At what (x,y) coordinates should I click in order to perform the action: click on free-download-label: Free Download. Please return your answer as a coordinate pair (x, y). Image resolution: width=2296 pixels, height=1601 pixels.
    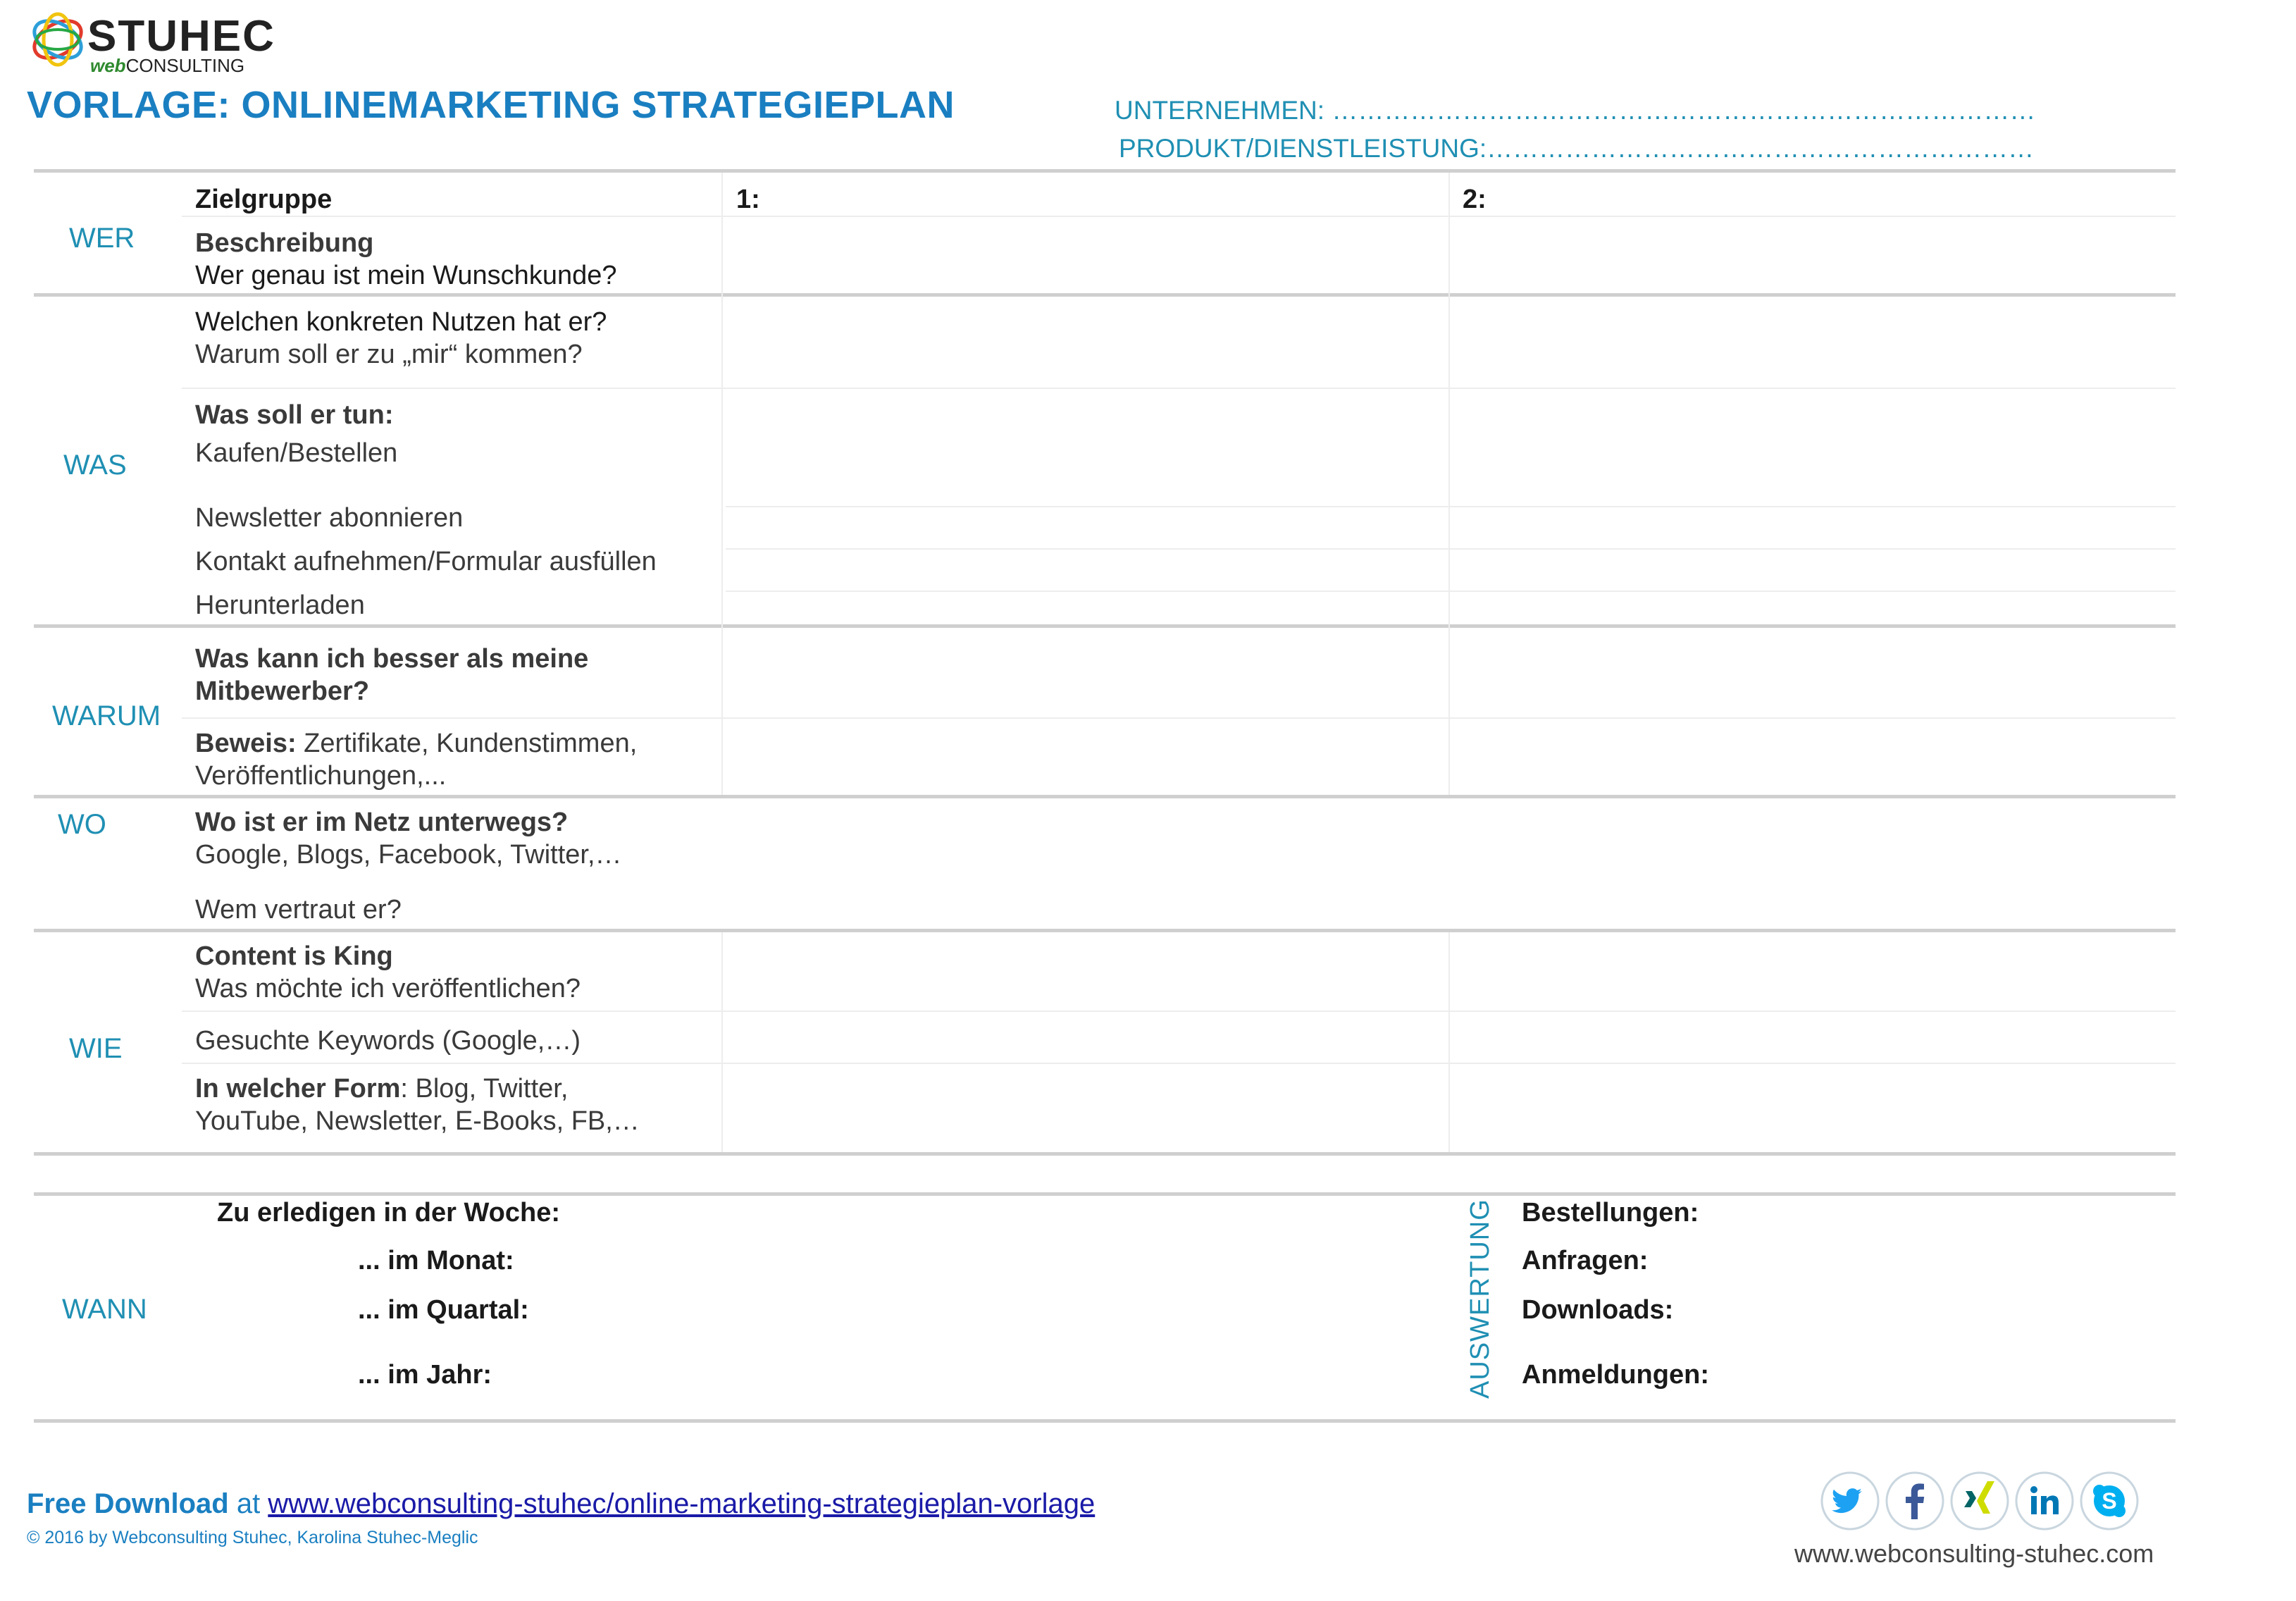
    Looking at the image, I should click on (128, 1504).